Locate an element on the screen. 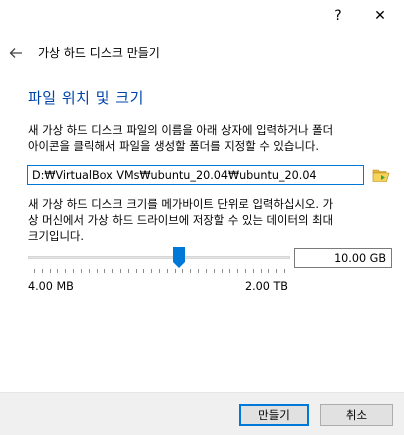 The image size is (404, 435). slider-track is located at coordinates (159, 257).